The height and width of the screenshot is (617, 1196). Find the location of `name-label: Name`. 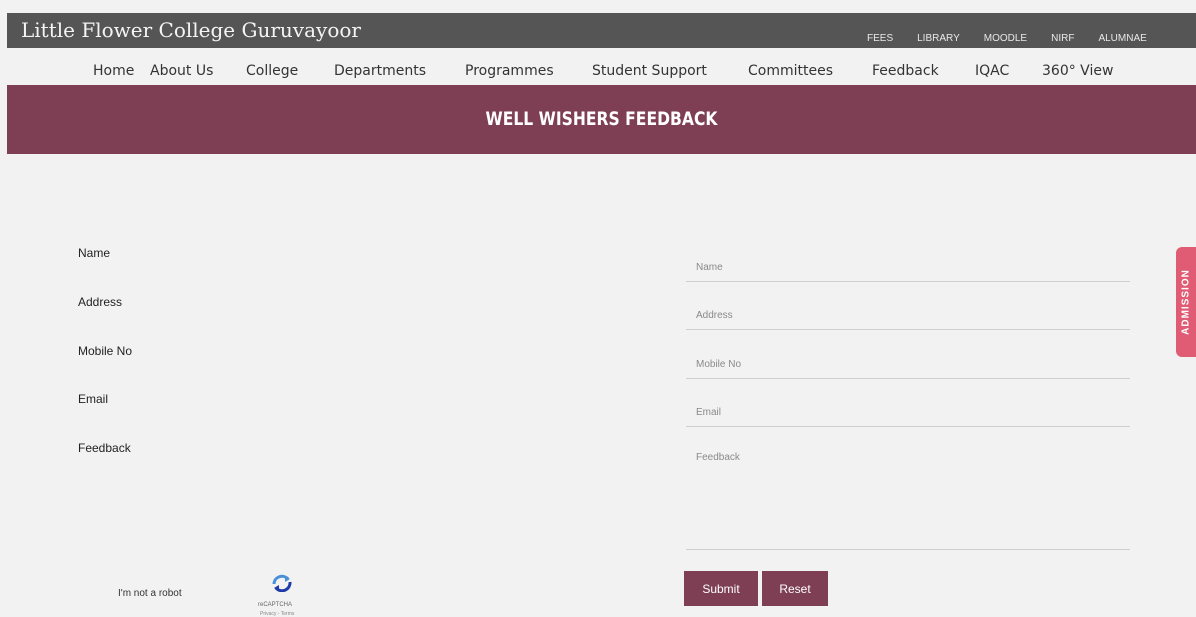

name-label: Name is located at coordinates (94, 253).